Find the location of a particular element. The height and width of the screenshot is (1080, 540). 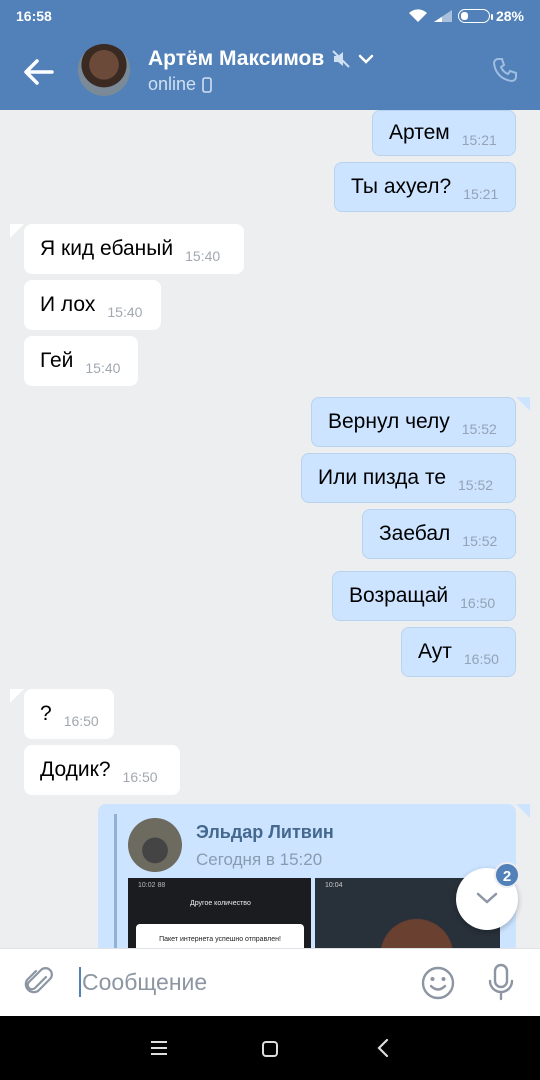

message-text: И лох is located at coordinates (68, 304).